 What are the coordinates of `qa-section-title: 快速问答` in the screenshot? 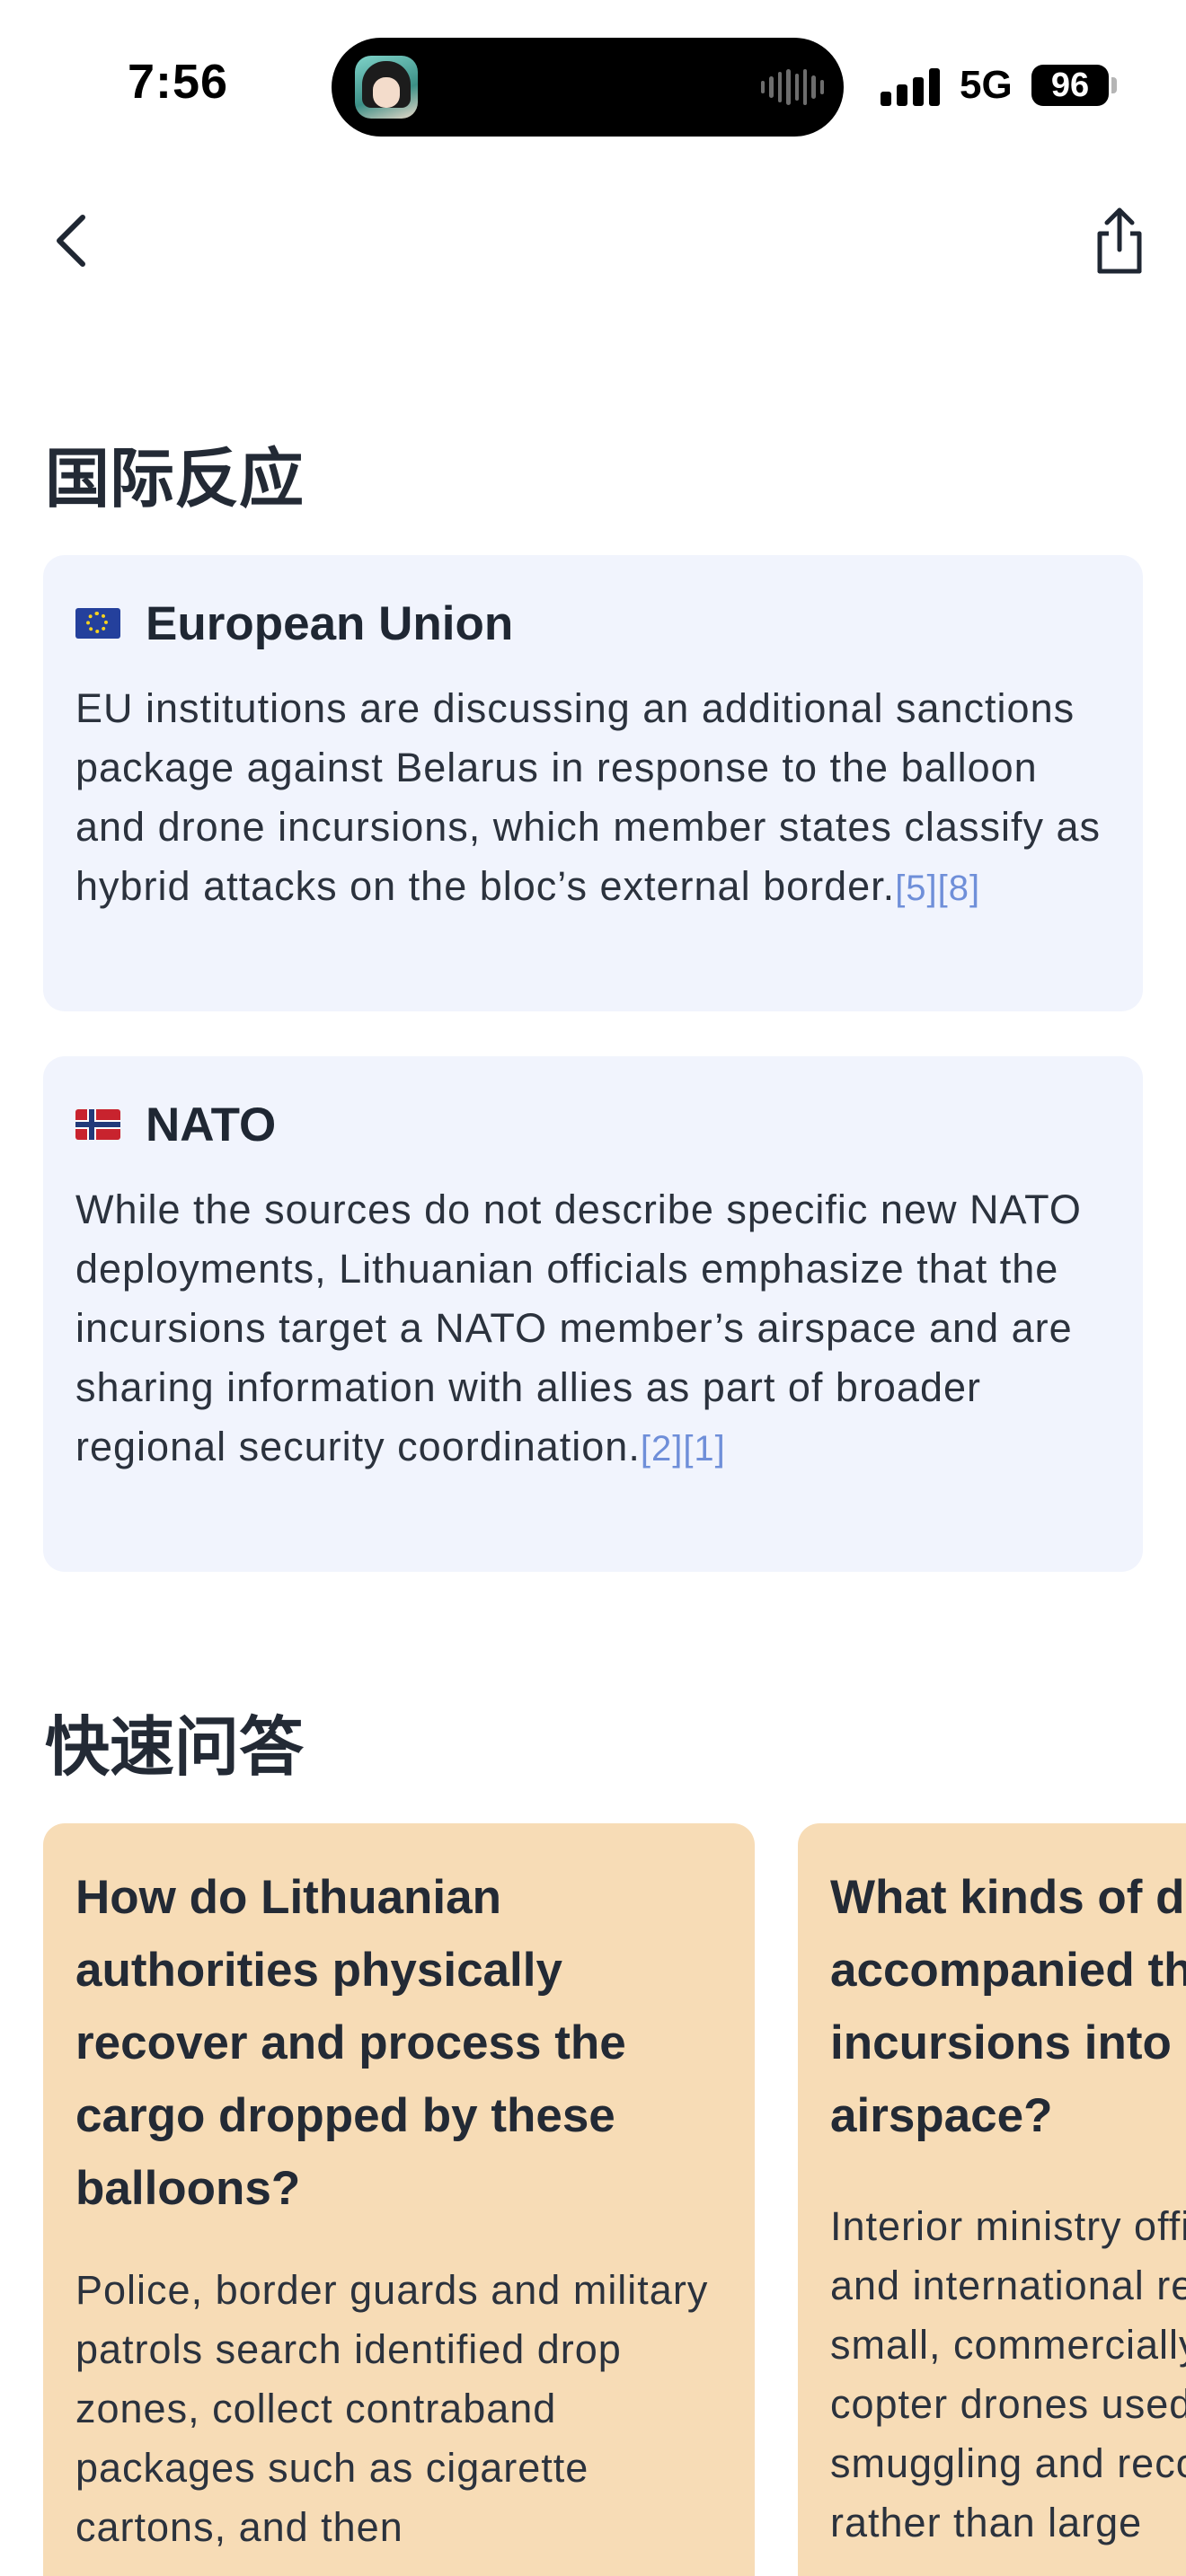 It's located at (175, 1747).